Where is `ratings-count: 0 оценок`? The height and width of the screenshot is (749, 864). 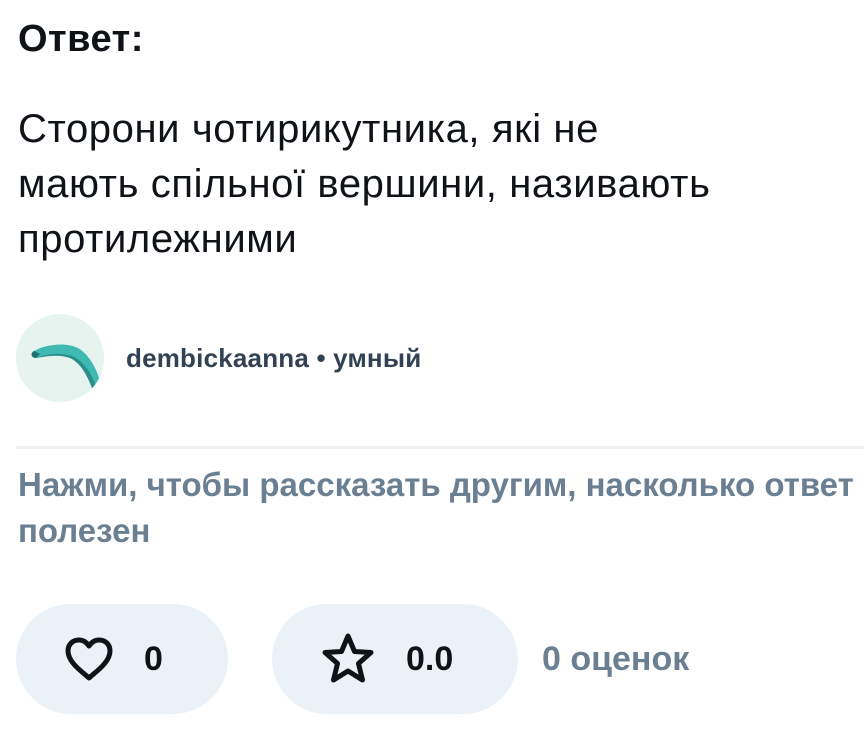 ratings-count: 0 оценок is located at coordinates (616, 658).